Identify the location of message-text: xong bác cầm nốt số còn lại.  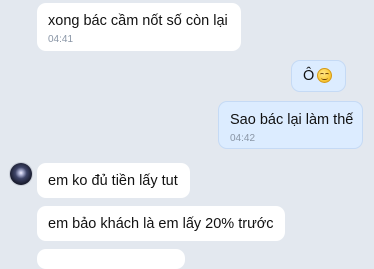
(138, 21).